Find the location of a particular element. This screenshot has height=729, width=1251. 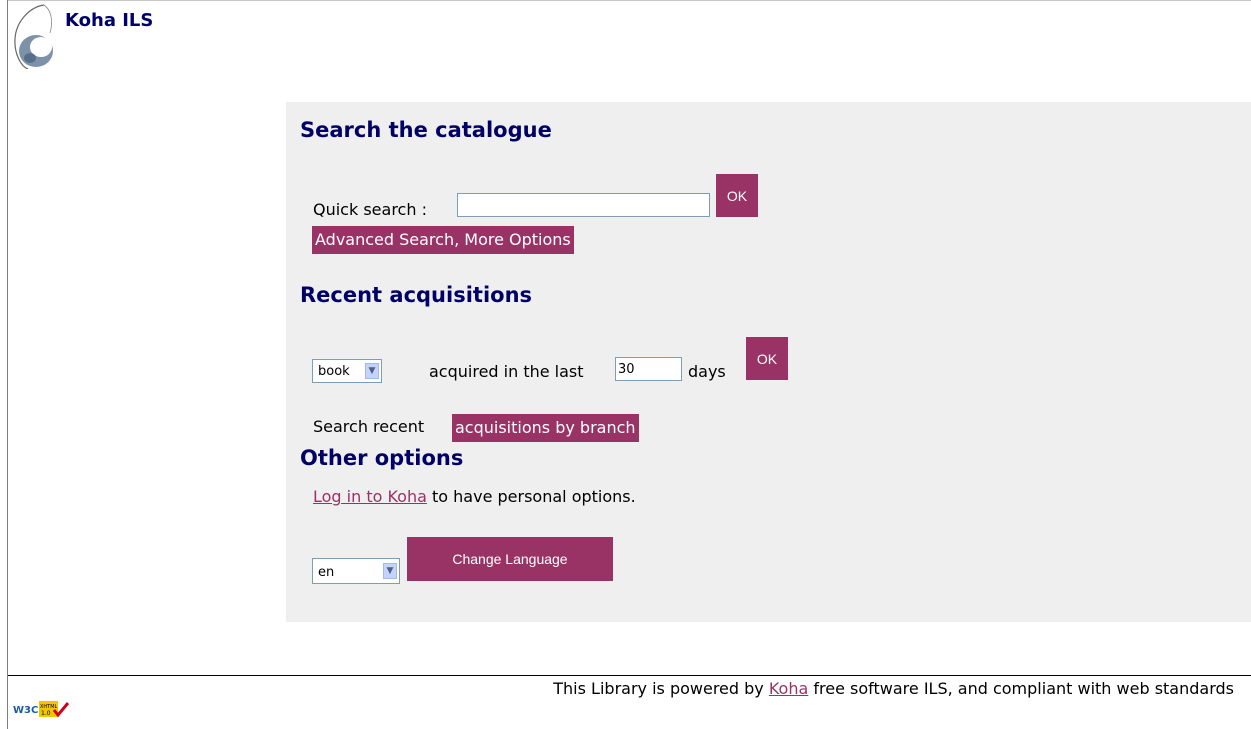

site-title: Koha ILS is located at coordinates (109, 20).